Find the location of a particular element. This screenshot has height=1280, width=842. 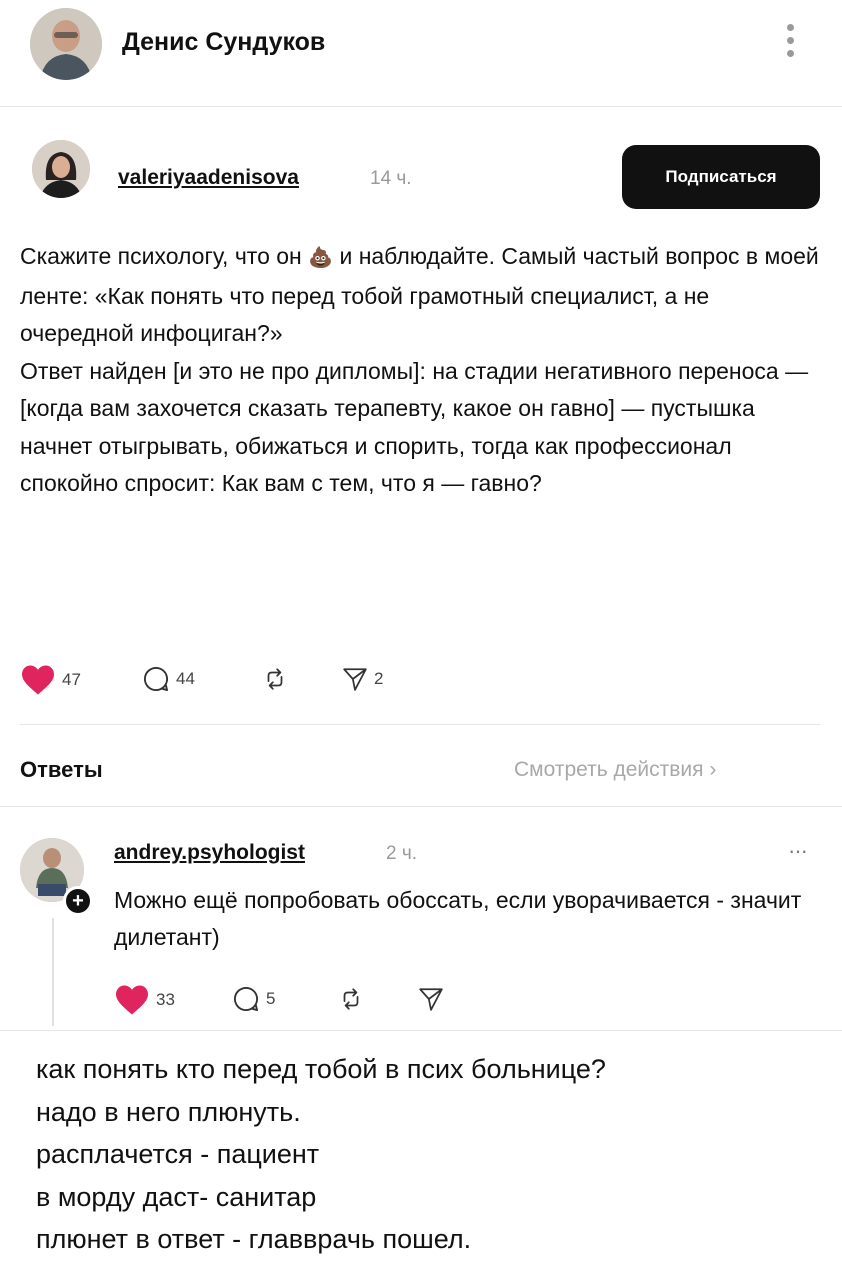

profile-name: Денис Сундуков is located at coordinates (223, 42).